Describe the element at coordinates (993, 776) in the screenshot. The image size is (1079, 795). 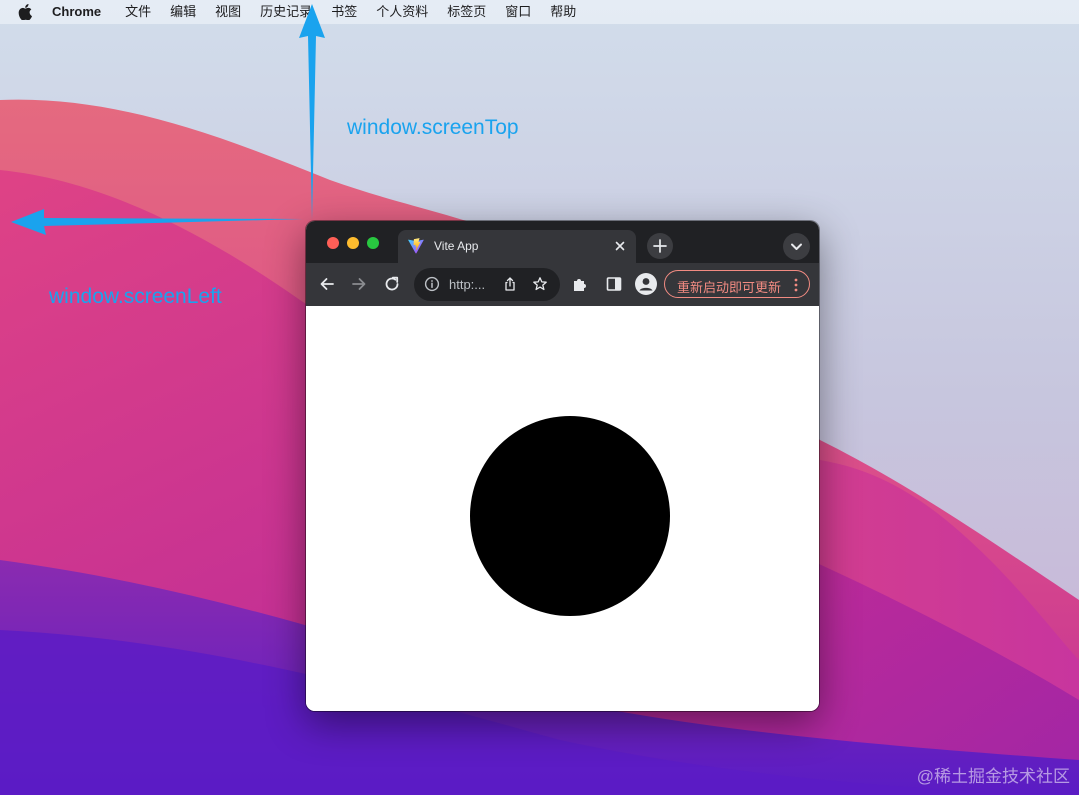
I see `watermark: @稀土掘金技术社区` at that location.